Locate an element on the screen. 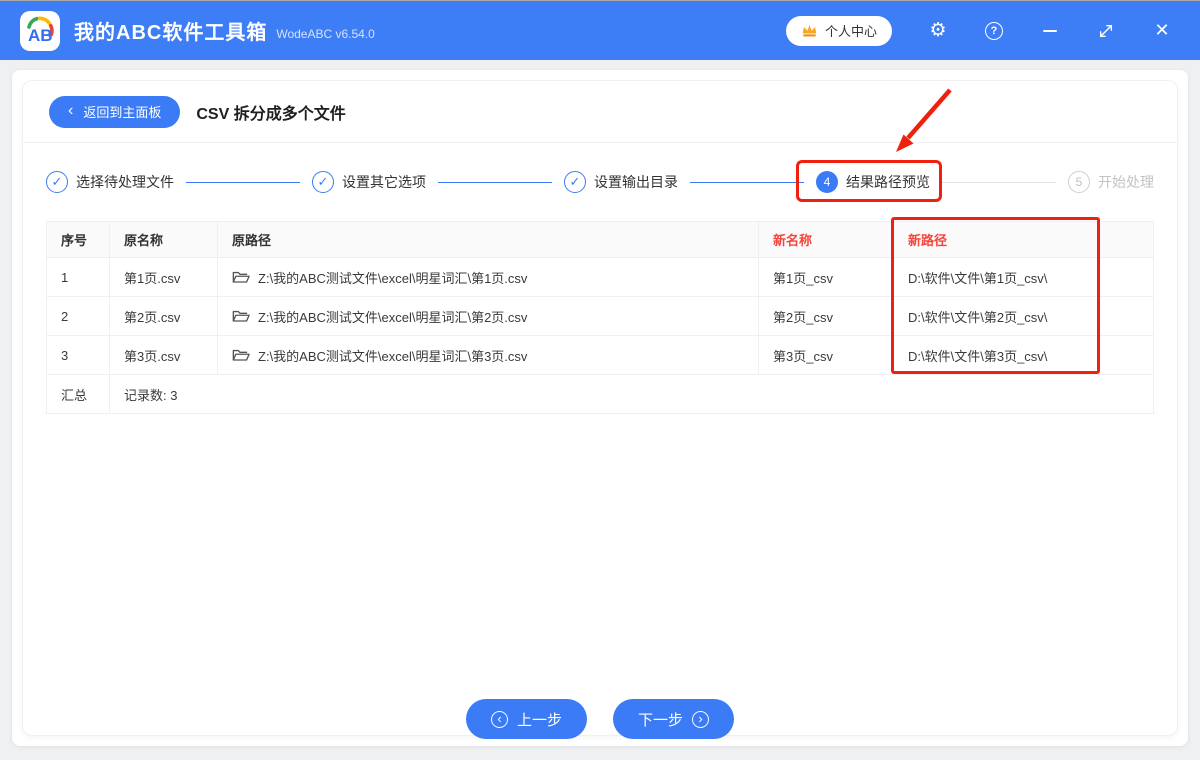 The image size is (1200, 760). footer-buttons: ‹ 上一步 下一步 › is located at coordinates (600, 719).